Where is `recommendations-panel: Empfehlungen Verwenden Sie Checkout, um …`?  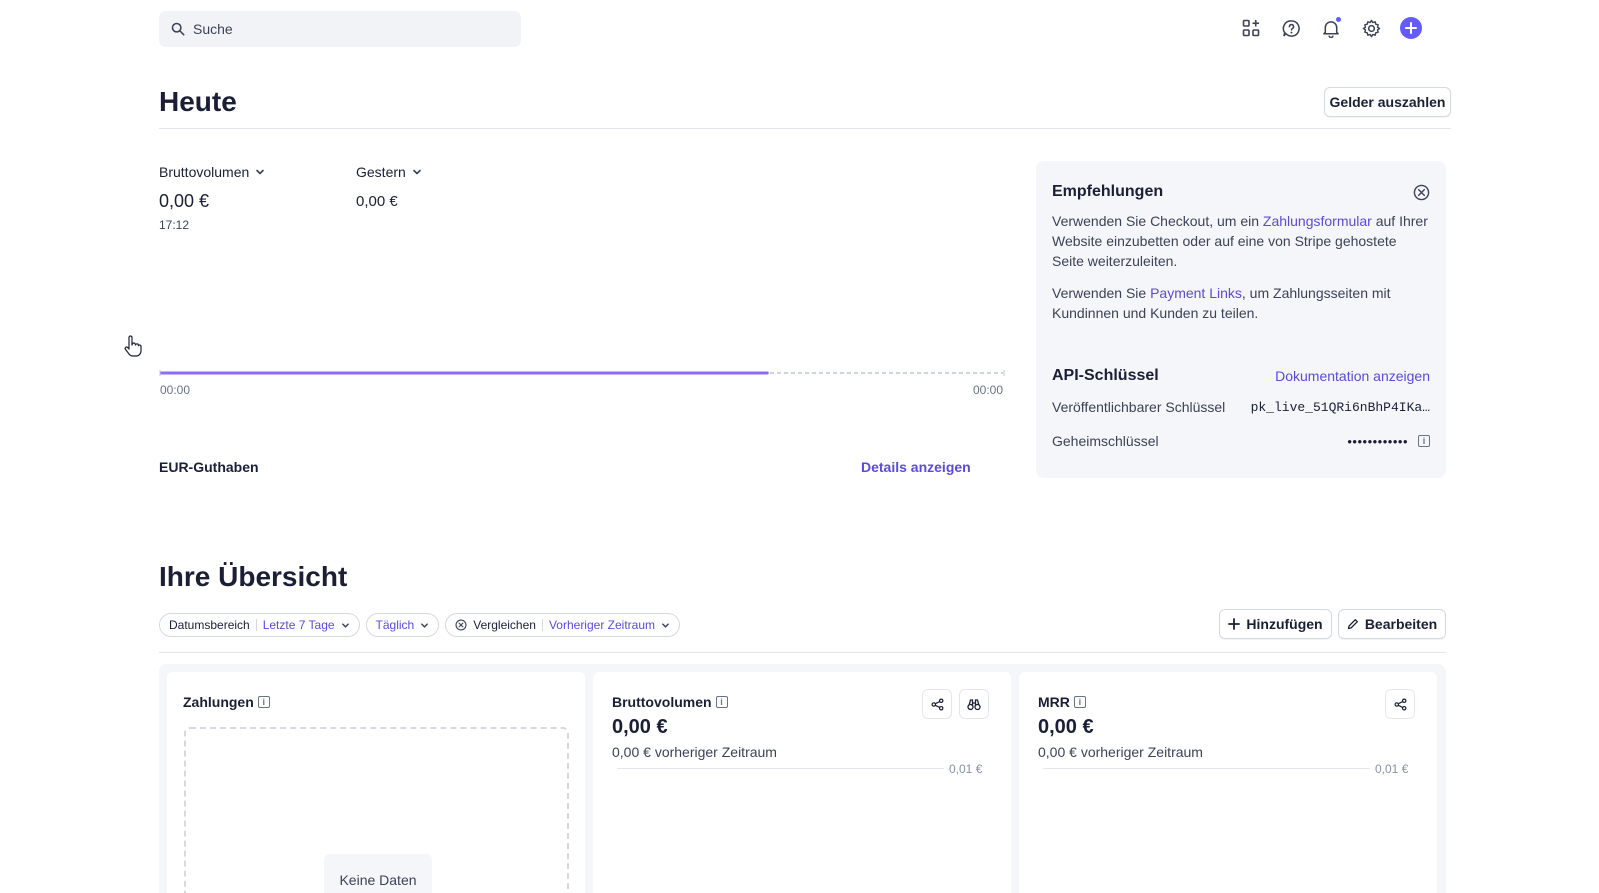 recommendations-panel: Empfehlungen Verwenden Sie Checkout, um … is located at coordinates (1241, 319).